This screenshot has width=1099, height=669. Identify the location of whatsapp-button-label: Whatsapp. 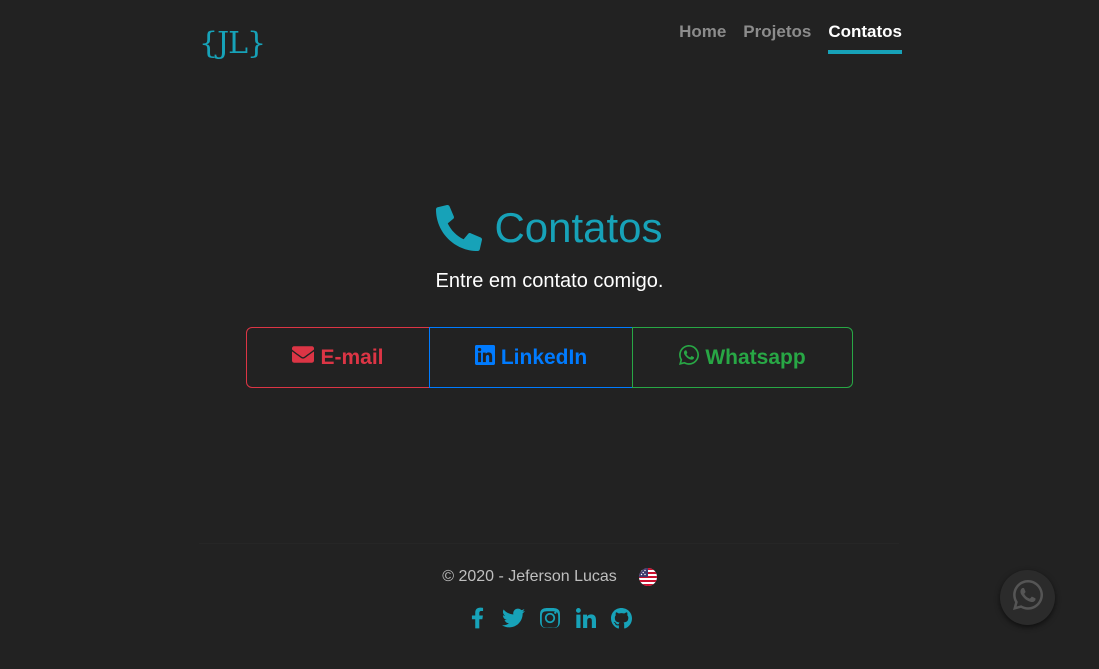
(755, 357).